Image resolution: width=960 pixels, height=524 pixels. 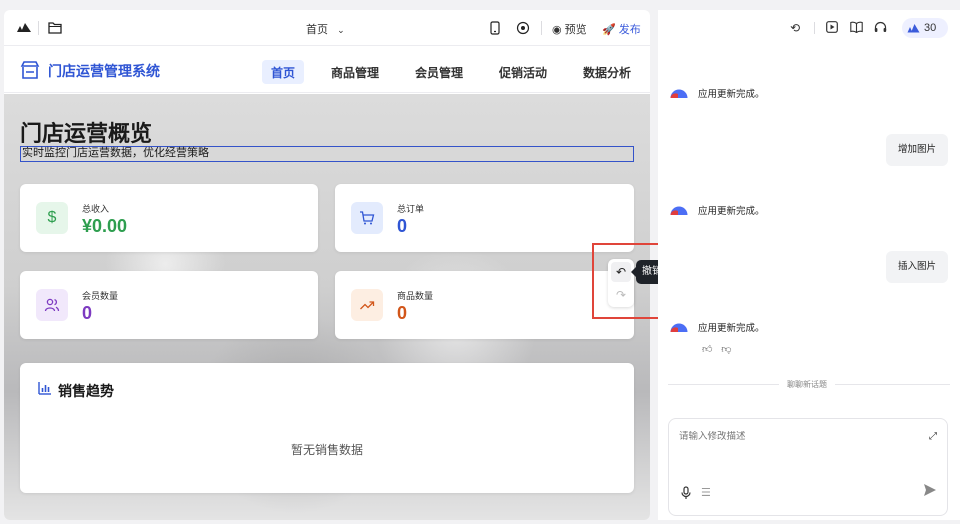 What do you see at coordinates (44, 388) in the screenshot?
I see `bar-chart-icon` at bounding box center [44, 388].